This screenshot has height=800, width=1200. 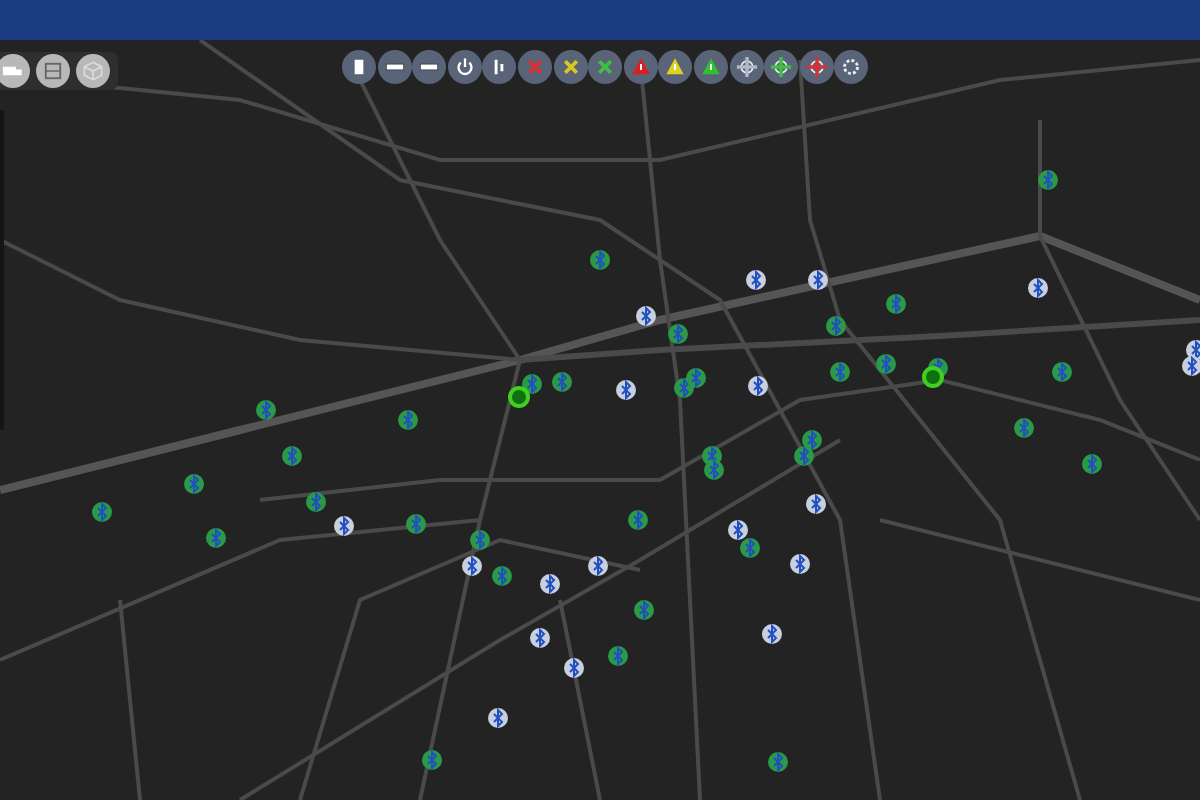 What do you see at coordinates (359, 67) in the screenshot?
I see `document-button` at bounding box center [359, 67].